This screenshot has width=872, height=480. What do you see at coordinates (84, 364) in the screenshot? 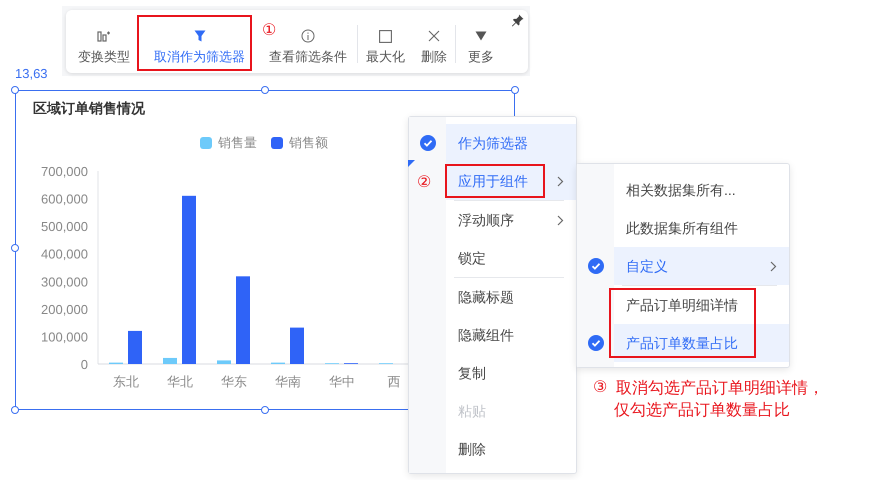
I see `axis-tick-label: 0` at bounding box center [84, 364].